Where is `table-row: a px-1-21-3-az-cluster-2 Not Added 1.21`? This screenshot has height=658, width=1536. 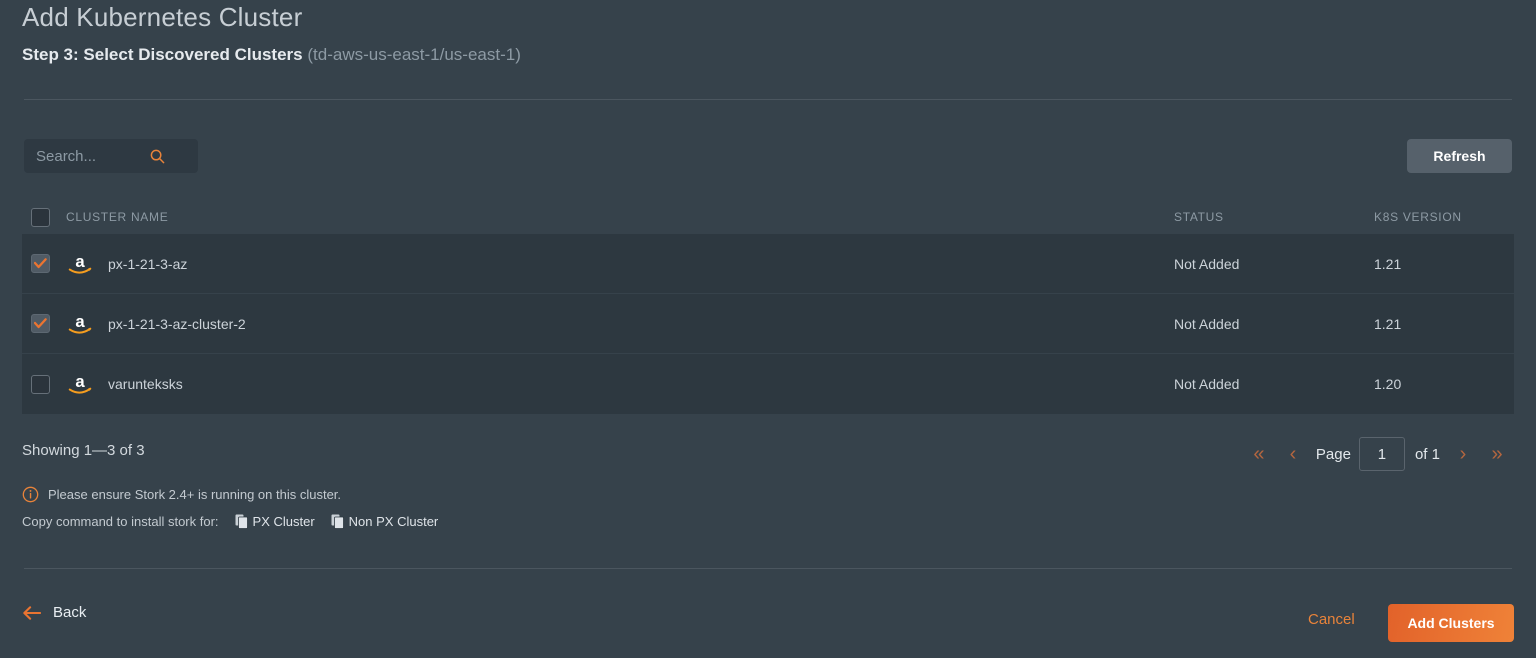
table-row: a px-1-21-3-az-cluster-2 Not Added 1.21 is located at coordinates (768, 324).